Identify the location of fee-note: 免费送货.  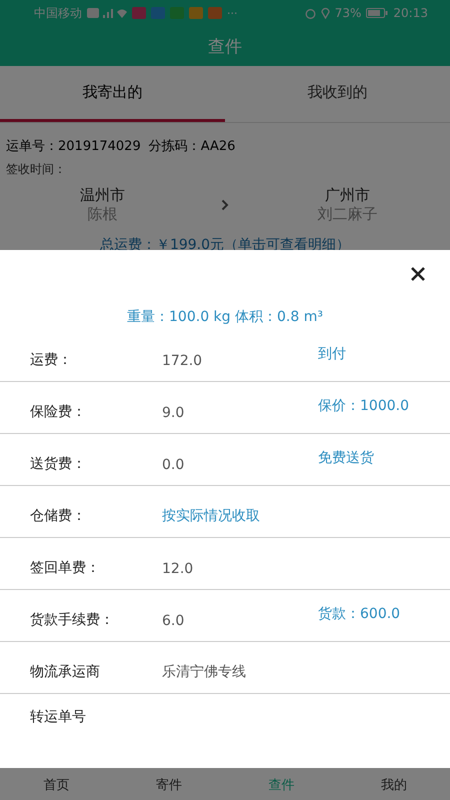
(346, 458).